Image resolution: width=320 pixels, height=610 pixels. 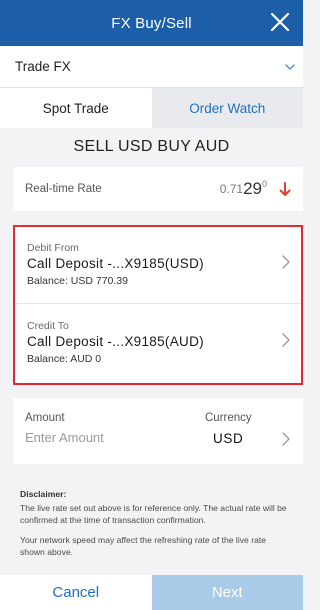 I want to click on chevron-down-icon, so click(x=290, y=67).